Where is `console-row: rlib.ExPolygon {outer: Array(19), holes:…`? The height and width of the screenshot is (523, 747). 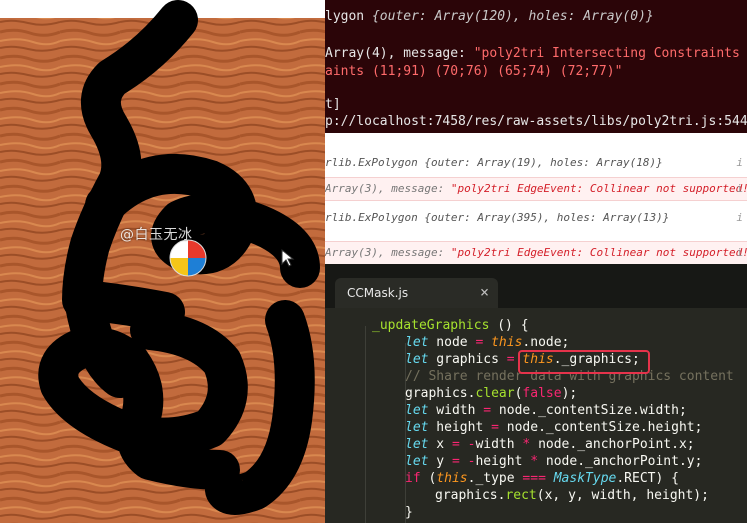 console-row: rlib.ExPolygon {outer: Array(19), holes:… is located at coordinates (536, 163).